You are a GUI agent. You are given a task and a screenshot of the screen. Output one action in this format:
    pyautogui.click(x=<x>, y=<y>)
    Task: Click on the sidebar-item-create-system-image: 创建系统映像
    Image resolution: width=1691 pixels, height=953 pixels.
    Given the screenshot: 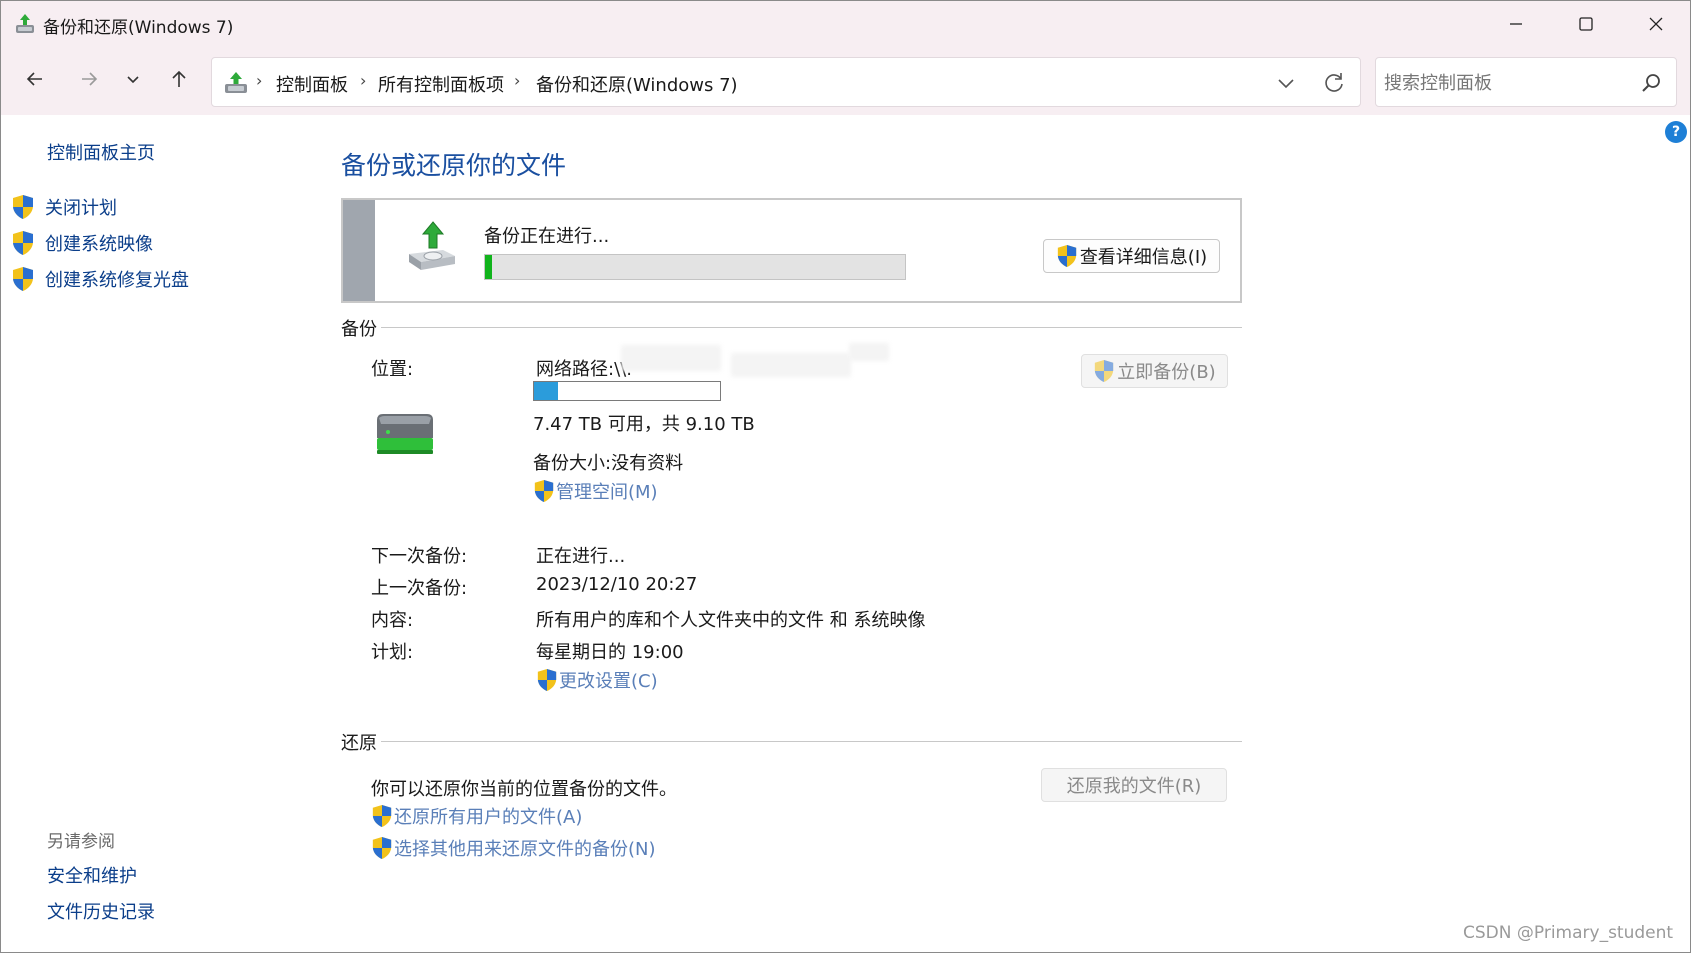 What is the action you would take?
    pyautogui.click(x=82, y=243)
    